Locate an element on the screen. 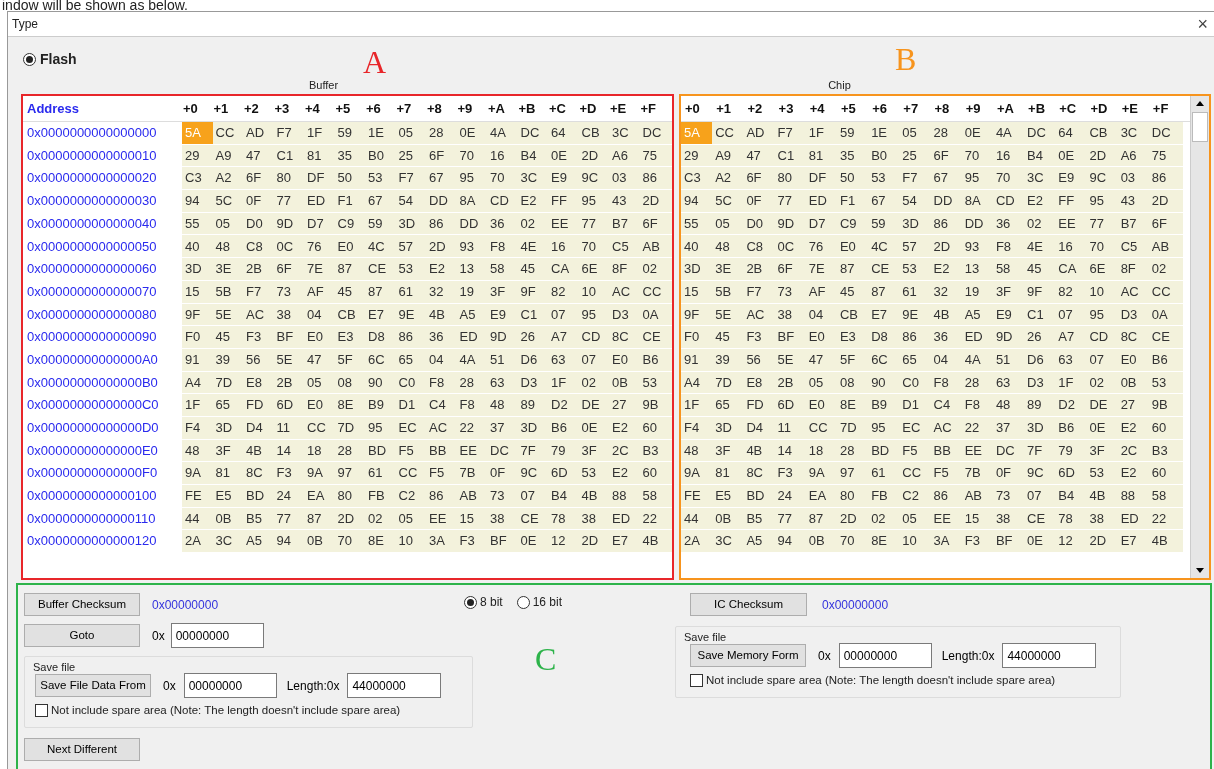 Image resolution: width=1214 pixels, height=769 pixels. hex-cell-text: 04 is located at coordinates (816, 314).